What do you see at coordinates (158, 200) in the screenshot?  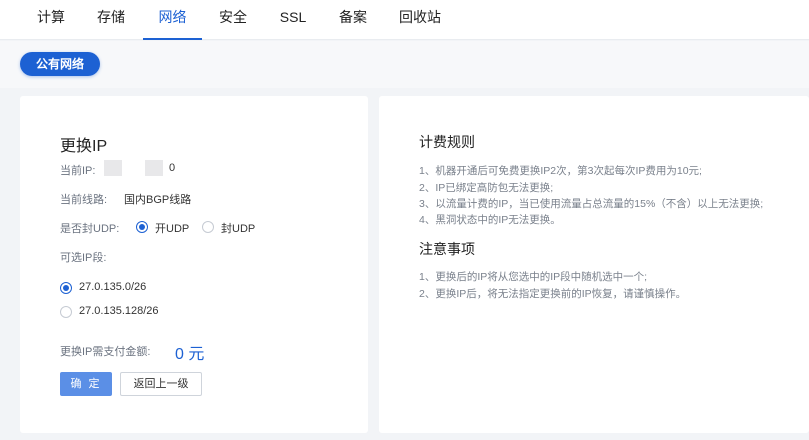 I see `line-value: 国内BGP线路` at bounding box center [158, 200].